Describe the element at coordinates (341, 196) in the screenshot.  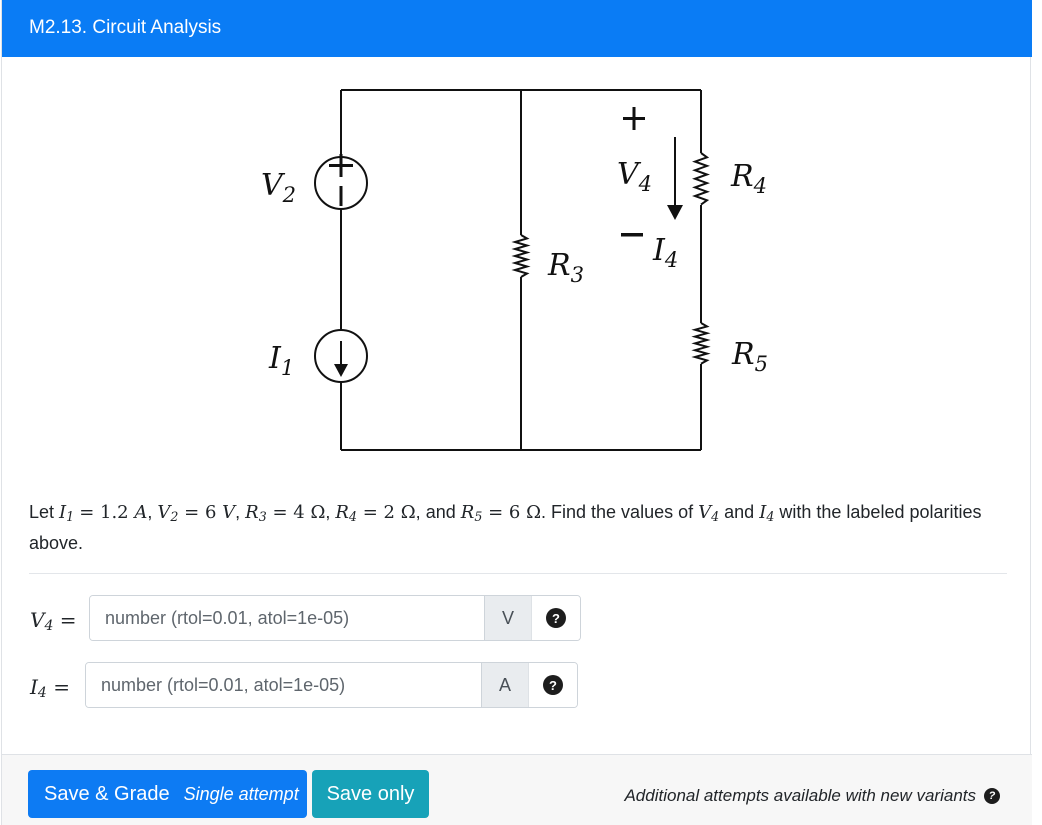
I see `v2-minus` at that location.